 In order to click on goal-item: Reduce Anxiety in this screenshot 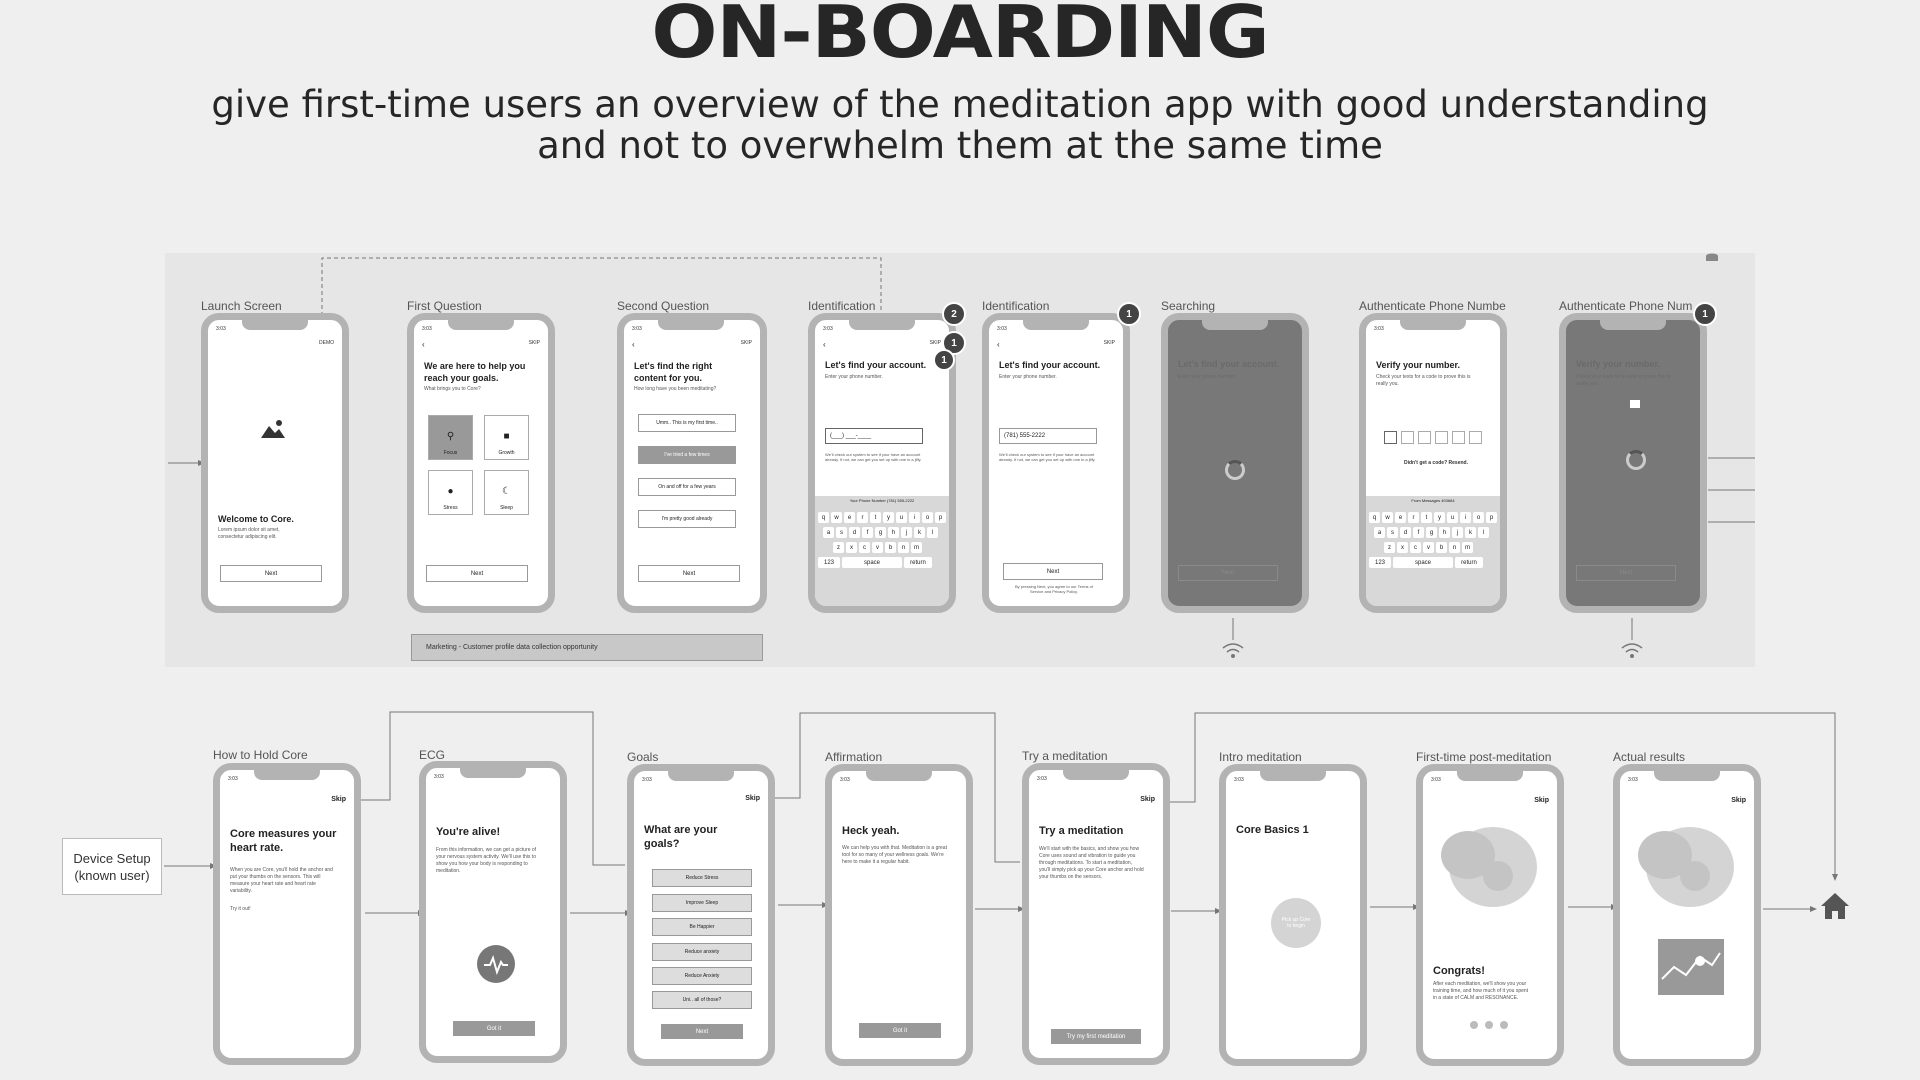, I will do `click(702, 976)`.